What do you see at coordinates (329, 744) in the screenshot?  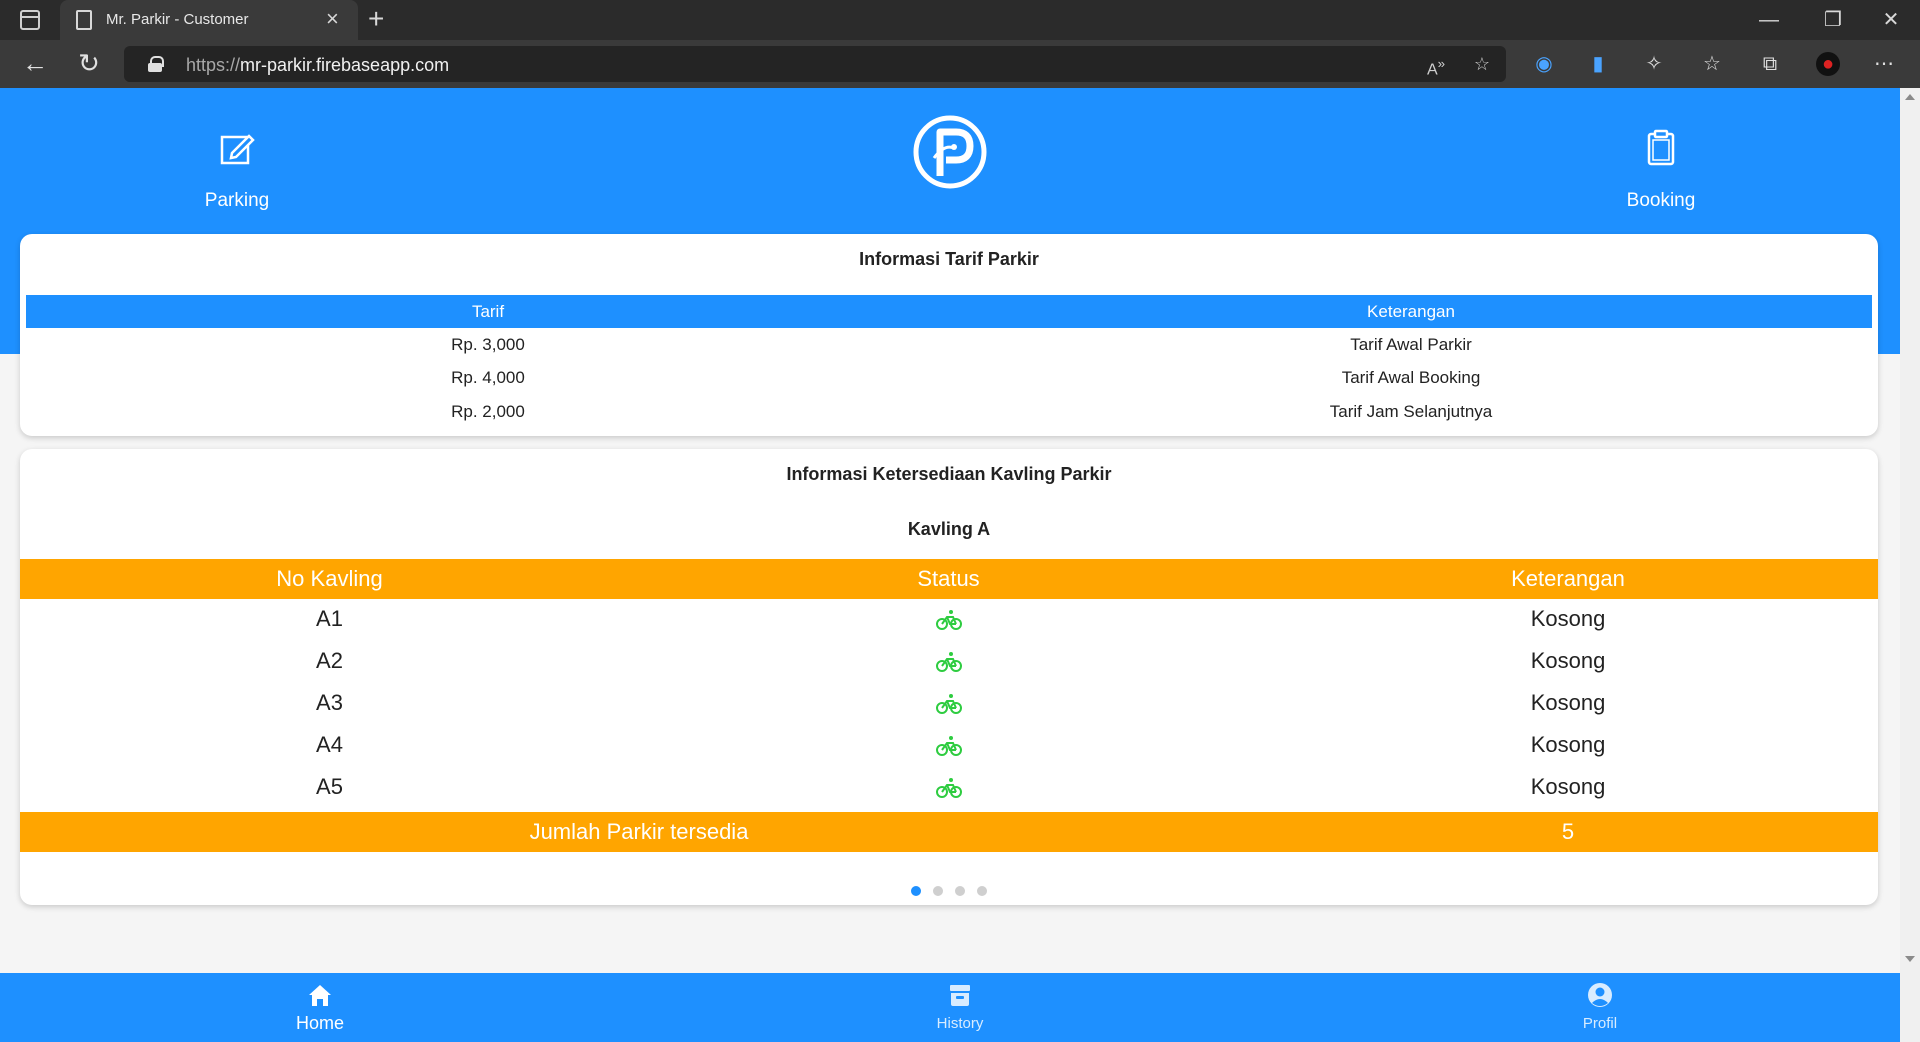 I see `kavling-no: A4` at bounding box center [329, 744].